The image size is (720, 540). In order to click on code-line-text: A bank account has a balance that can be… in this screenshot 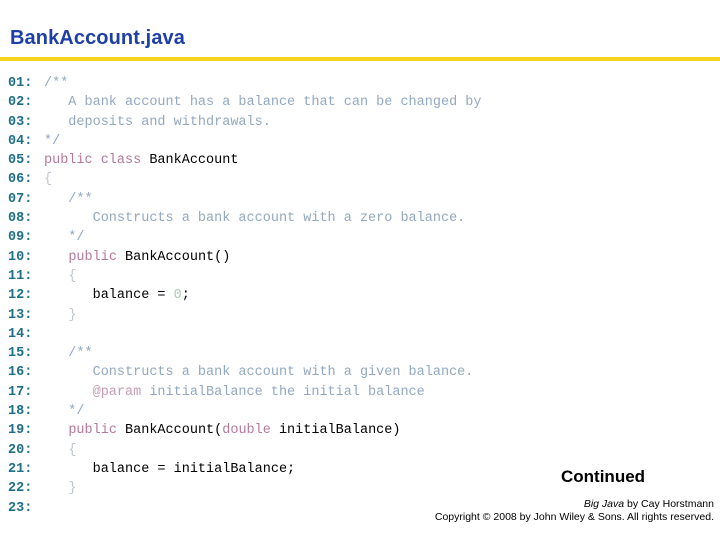, I will do `click(262, 102)`.